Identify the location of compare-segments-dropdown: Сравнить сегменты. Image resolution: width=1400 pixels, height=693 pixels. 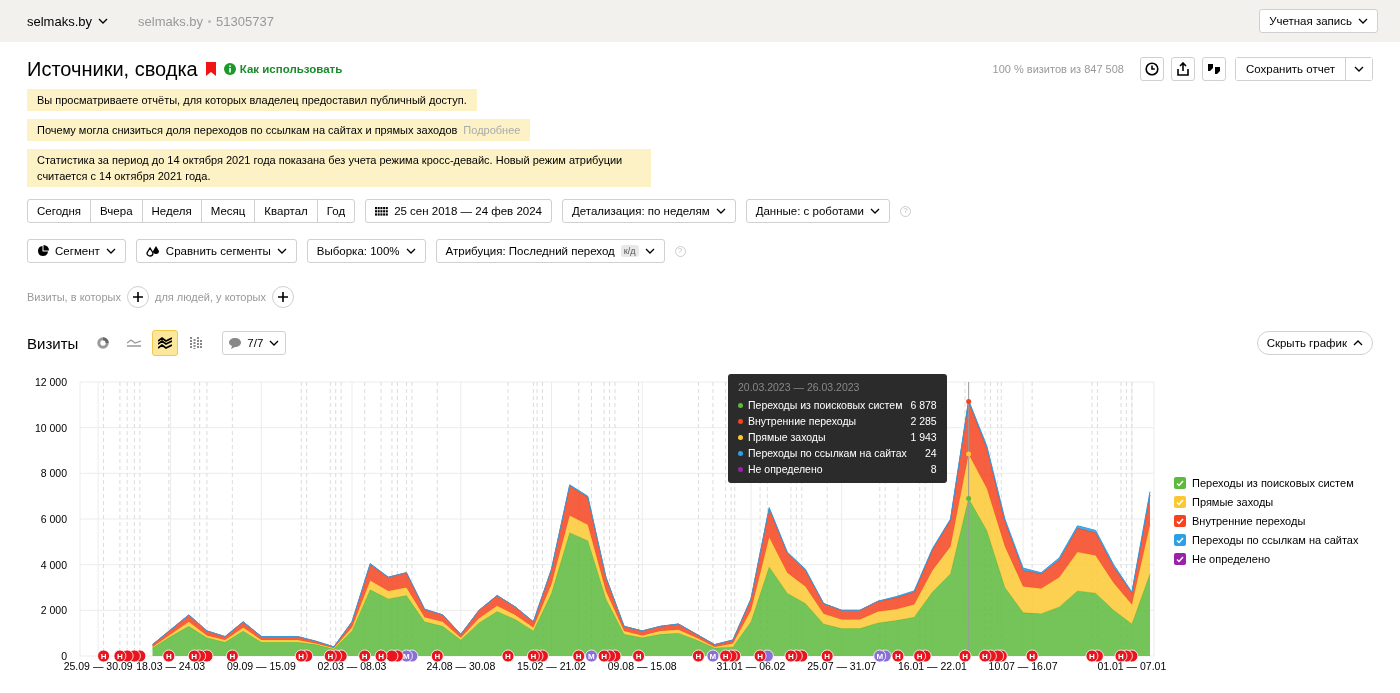
(216, 251).